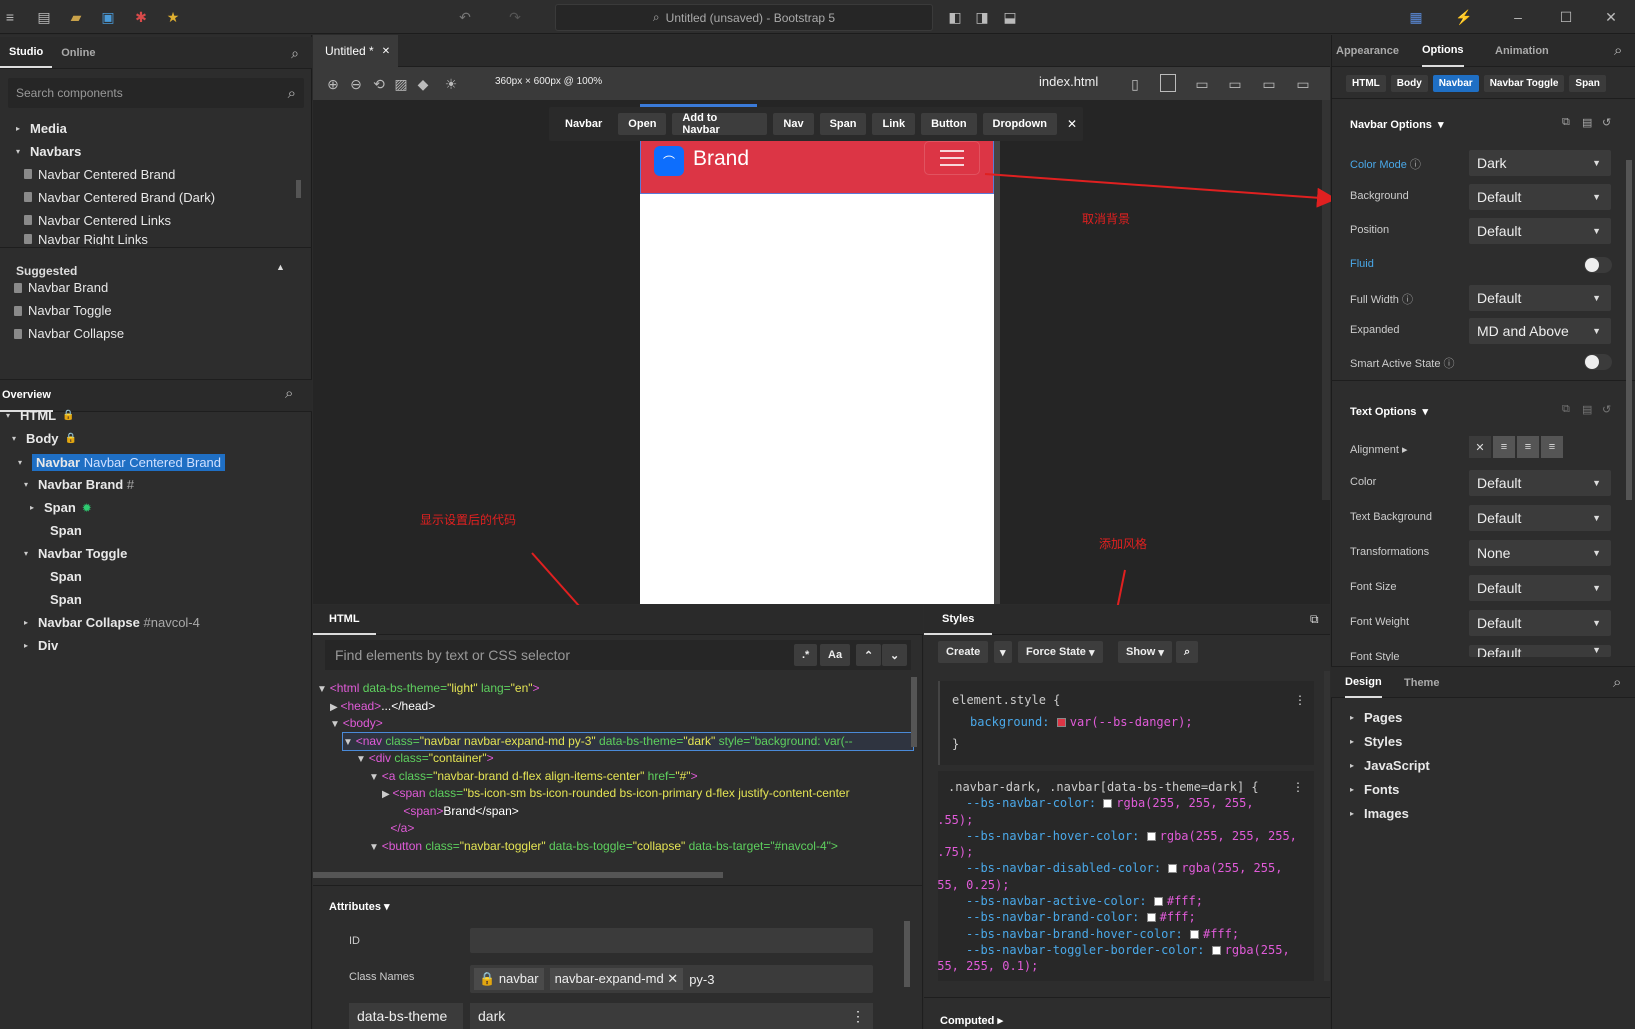 Image resolution: width=1635 pixels, height=1029 pixels. I want to click on crumb-body: Body, so click(1409, 83).